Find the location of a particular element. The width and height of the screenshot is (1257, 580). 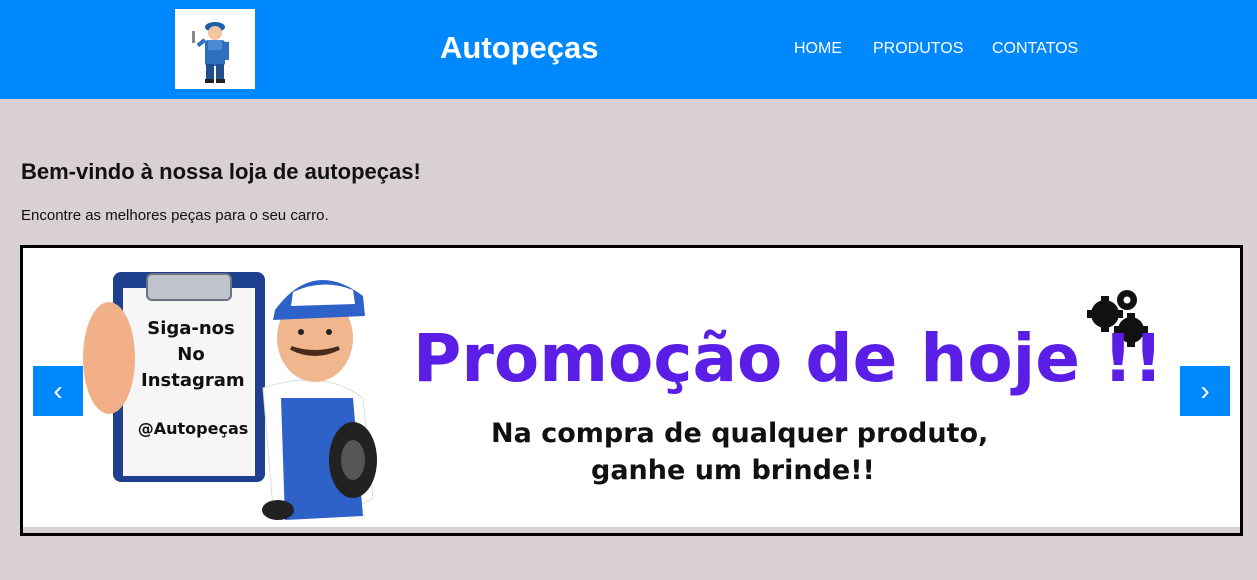

welcome-heading: Bem-vindo à nossa loja de autopeças! is located at coordinates (221, 171).